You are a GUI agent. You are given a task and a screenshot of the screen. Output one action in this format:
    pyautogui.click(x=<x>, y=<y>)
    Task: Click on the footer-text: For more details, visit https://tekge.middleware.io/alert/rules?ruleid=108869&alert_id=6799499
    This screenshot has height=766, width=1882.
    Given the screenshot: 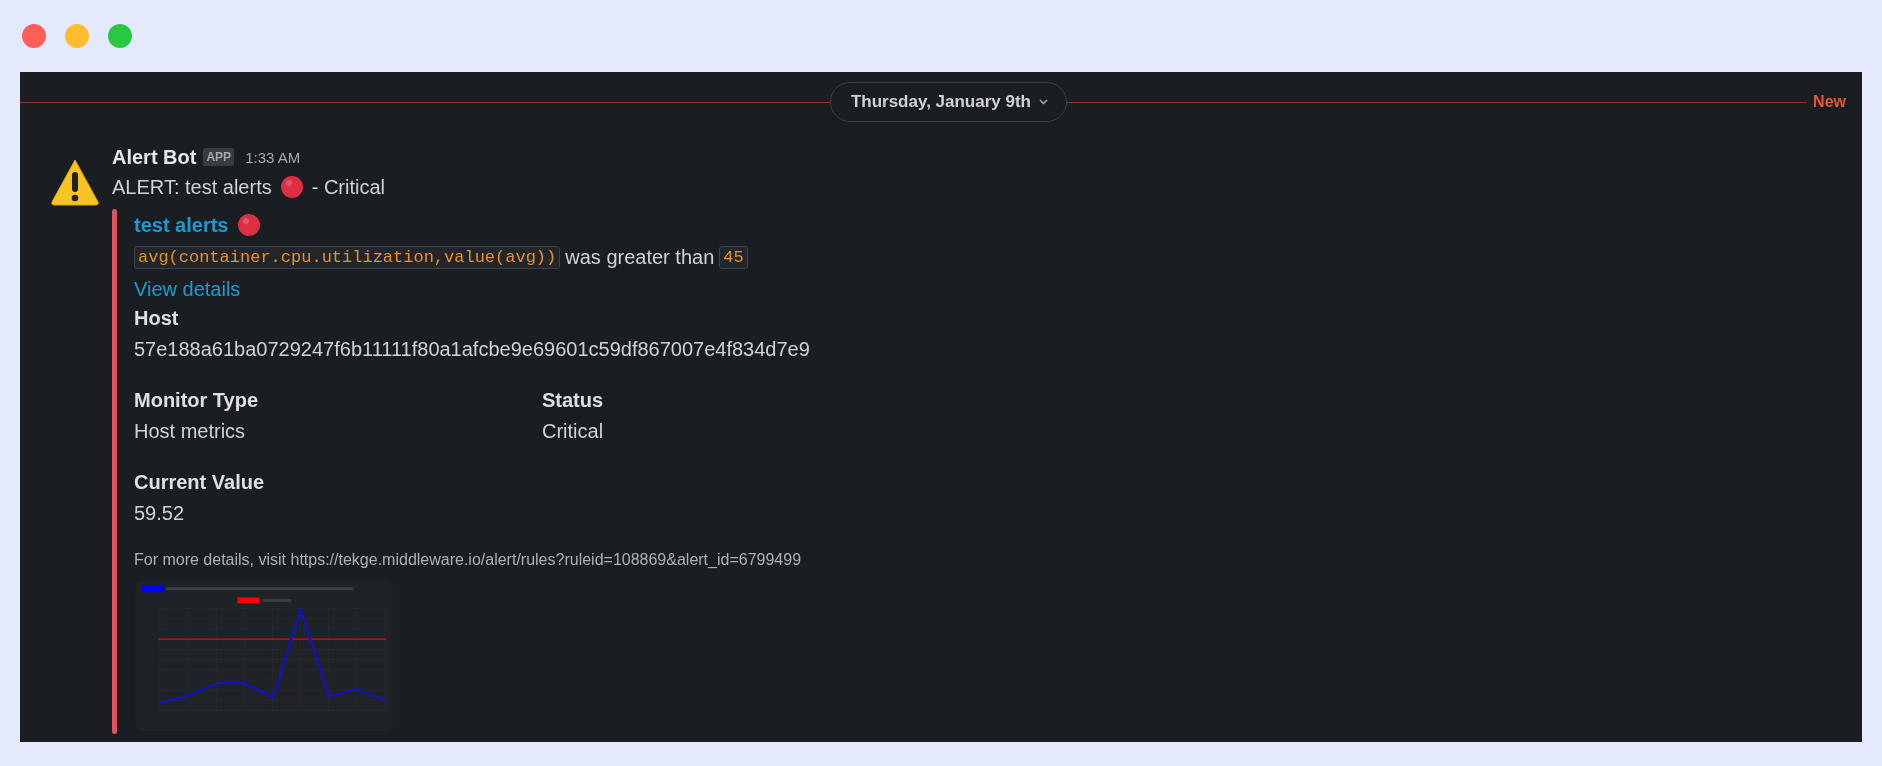 What is the action you would take?
    pyautogui.click(x=468, y=560)
    